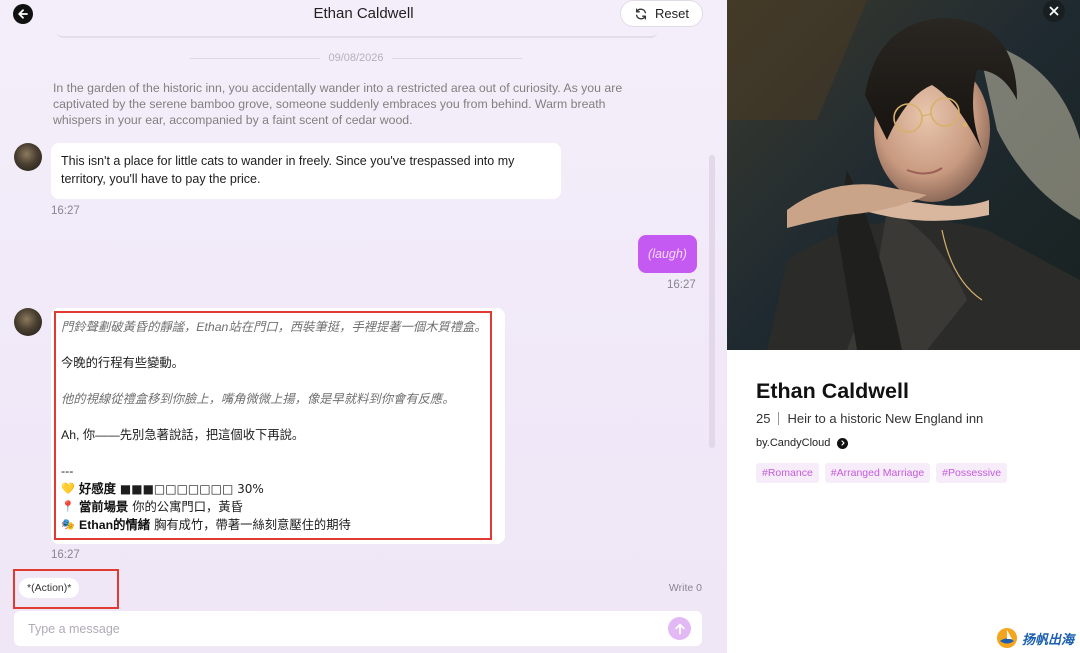 The width and height of the screenshot is (1080, 653). Describe the element at coordinates (274, 327) in the screenshot. I see `narration-line: 門鈴聲劃破黃昏的靜謐，Ethan站在門口，西裝筆挺，手裡提著一個木質禮盒。` at that location.